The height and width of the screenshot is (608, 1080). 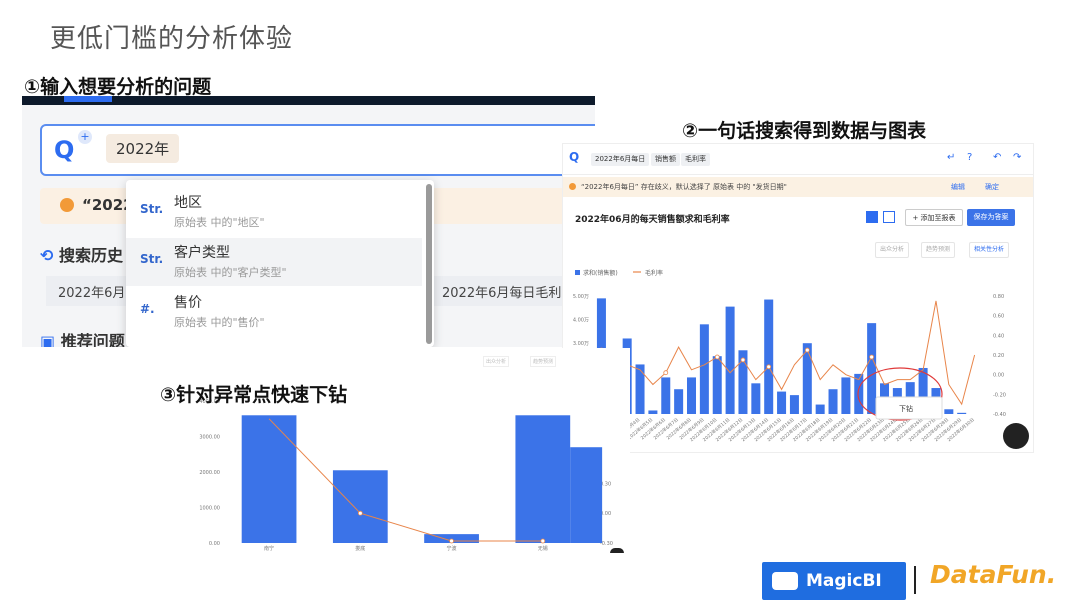 What do you see at coordinates (951, 157) in the screenshot?
I see `enter-icon: ↵` at bounding box center [951, 157].